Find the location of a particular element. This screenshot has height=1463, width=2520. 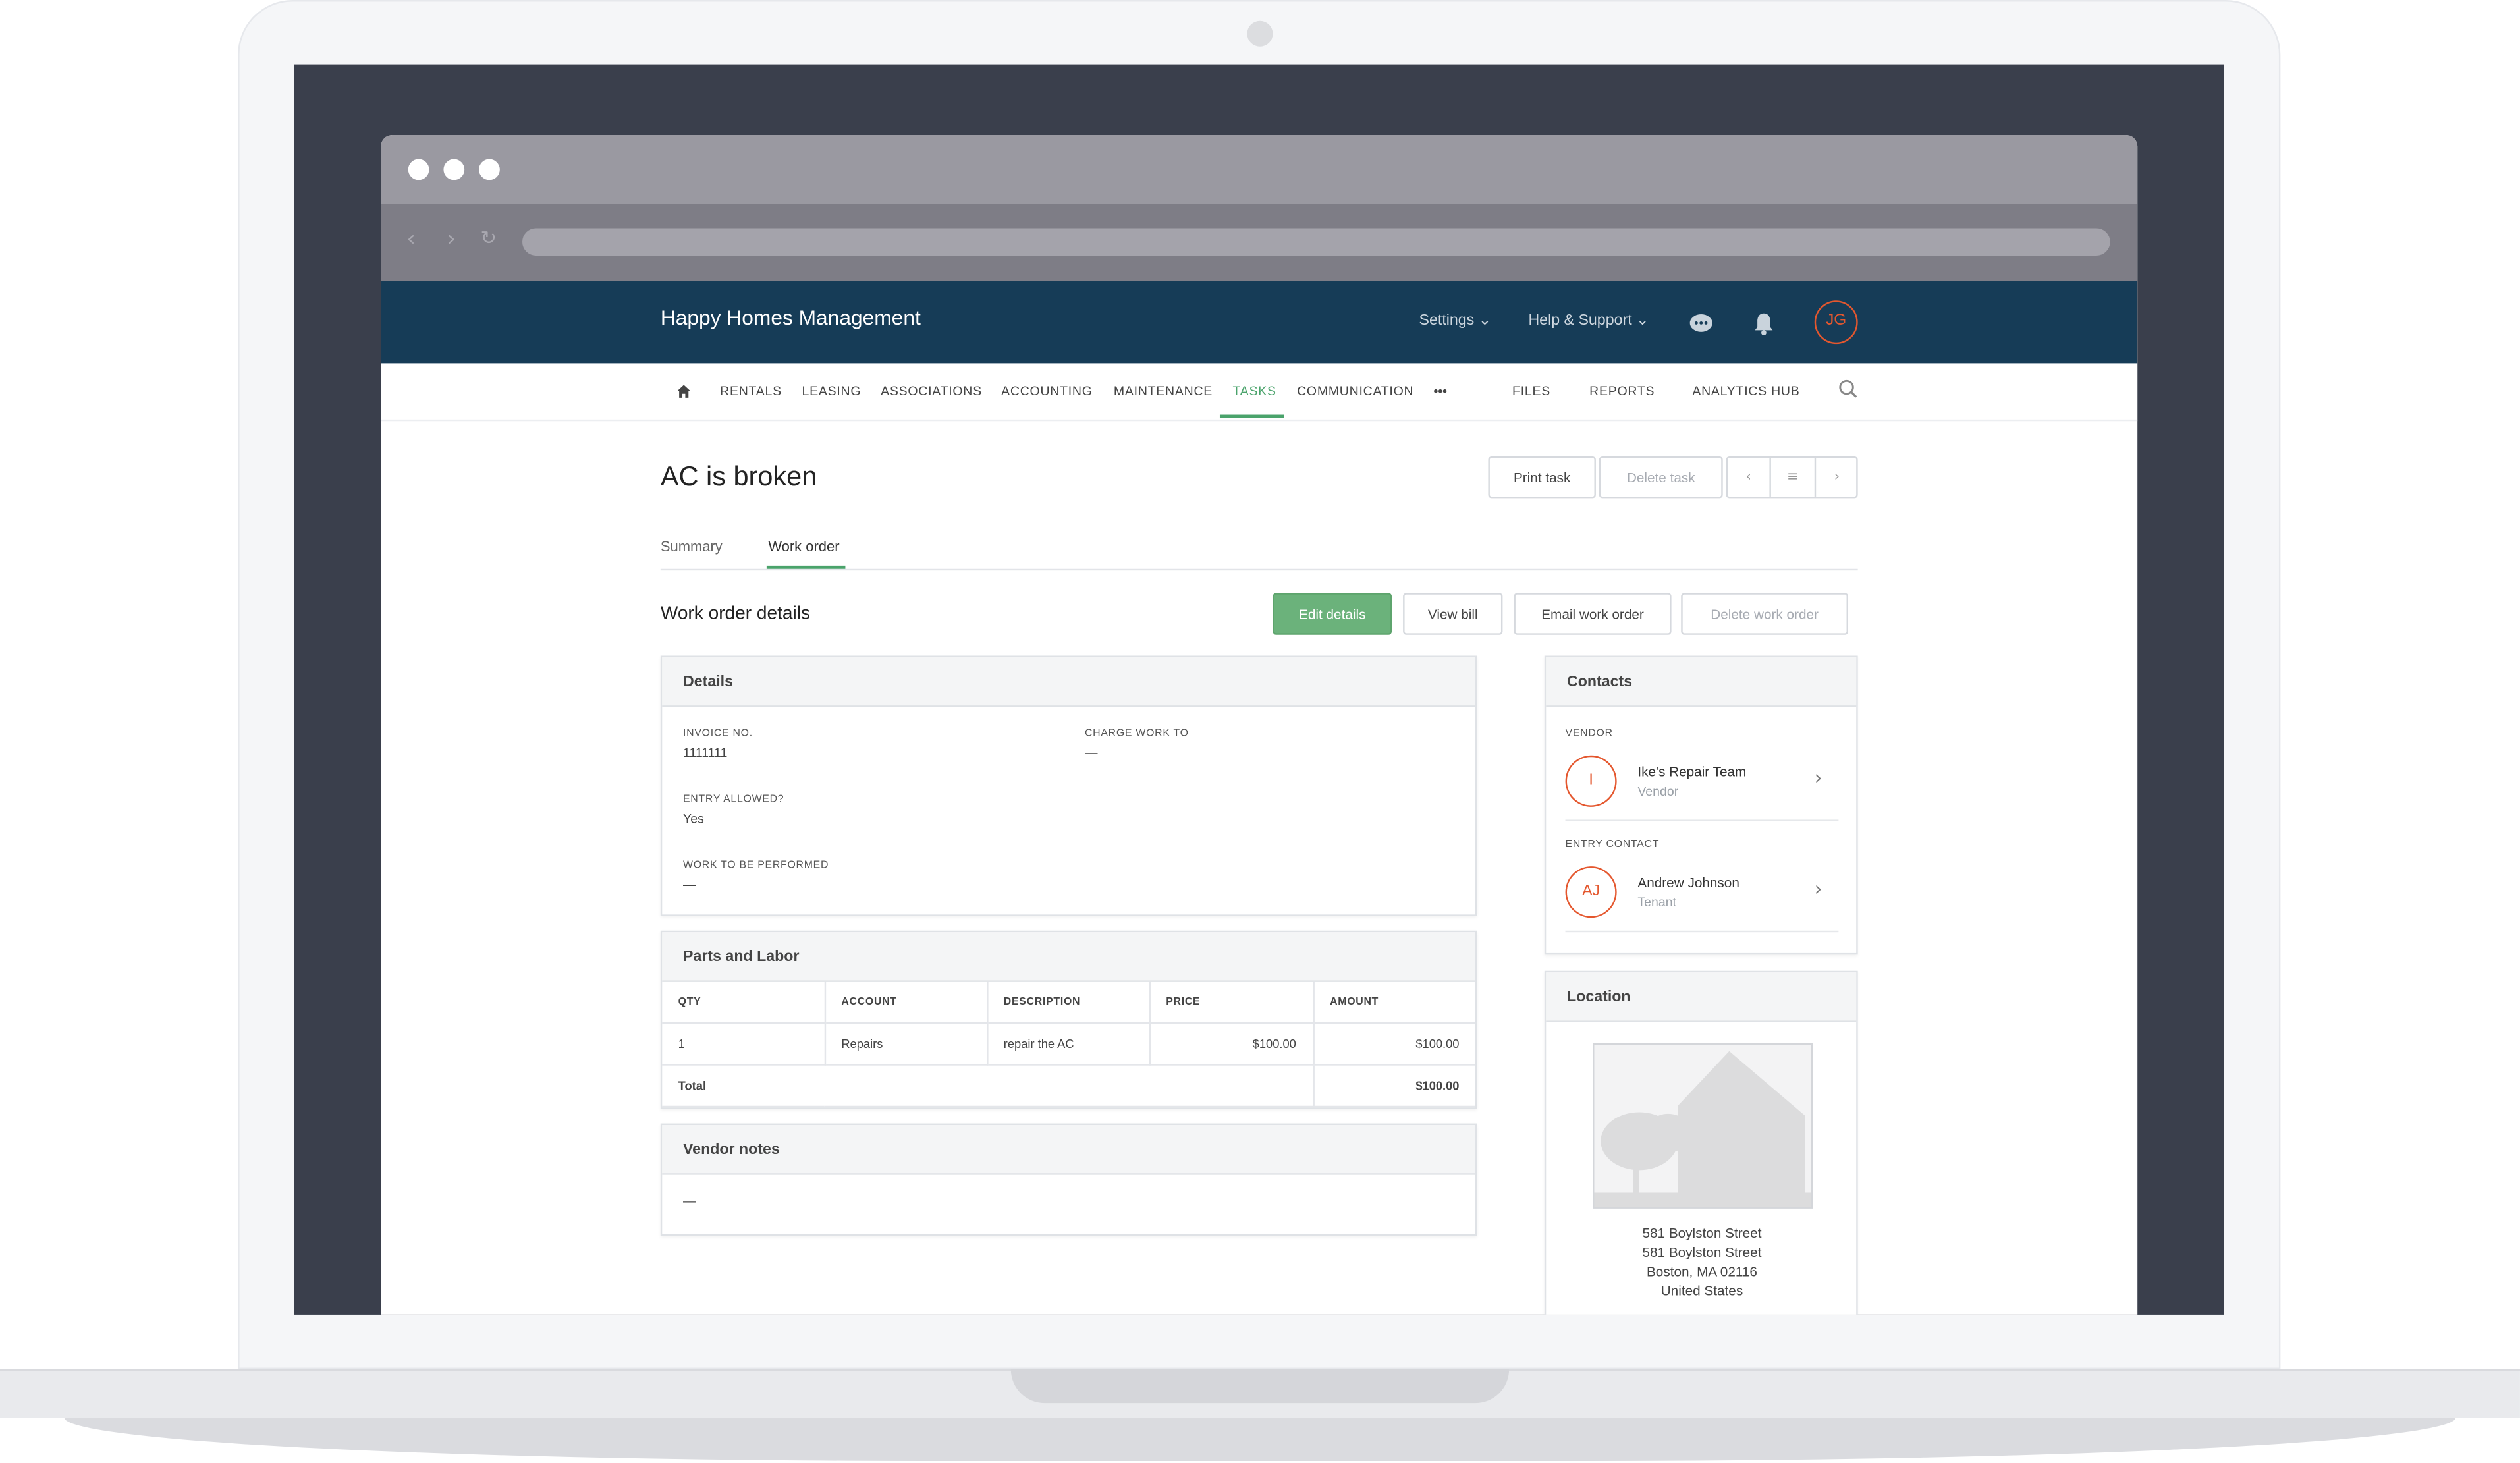

nav-communication: COMMUNICATION is located at coordinates (1355, 392).